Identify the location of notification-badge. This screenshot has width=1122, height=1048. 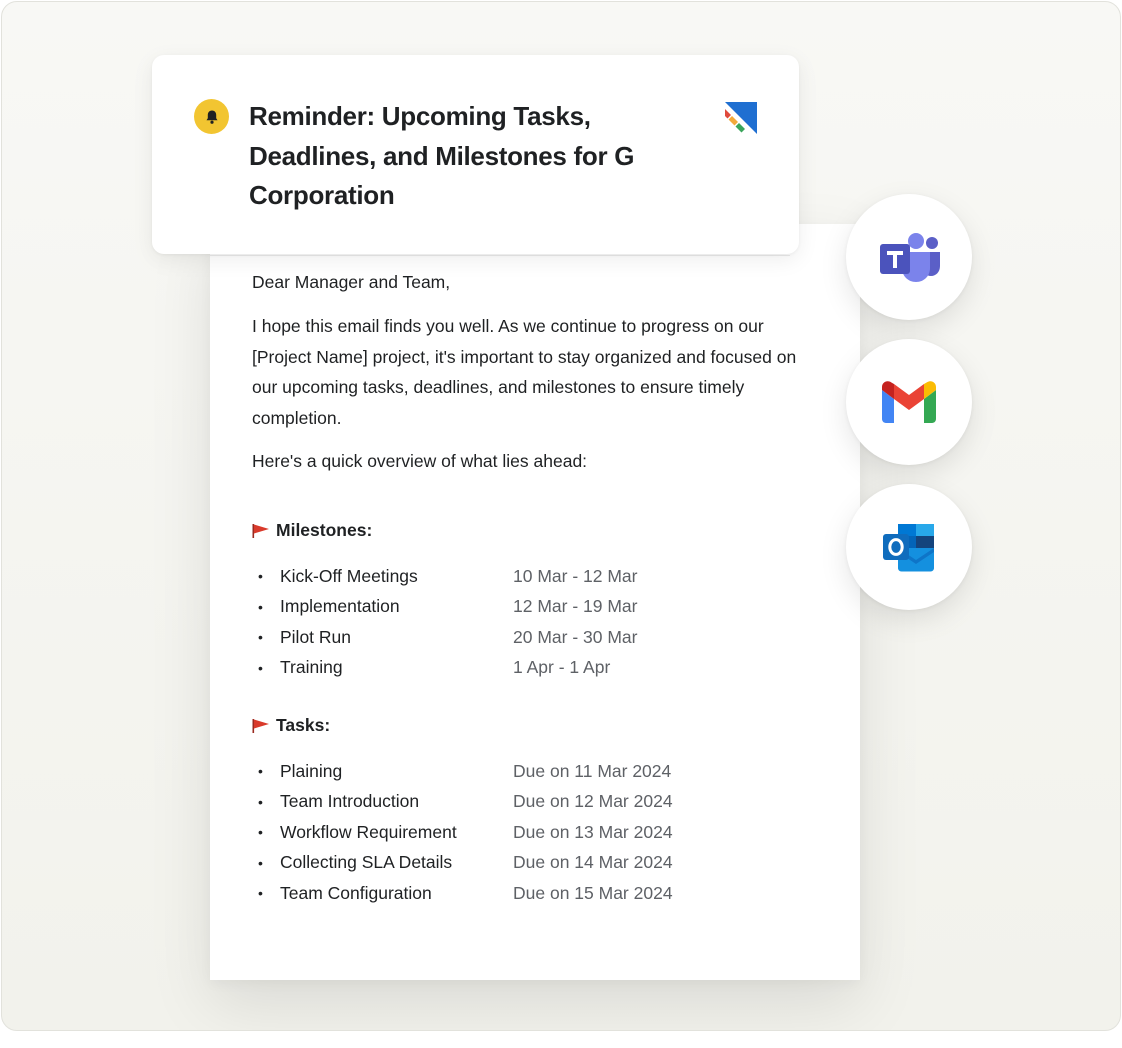
(211, 116).